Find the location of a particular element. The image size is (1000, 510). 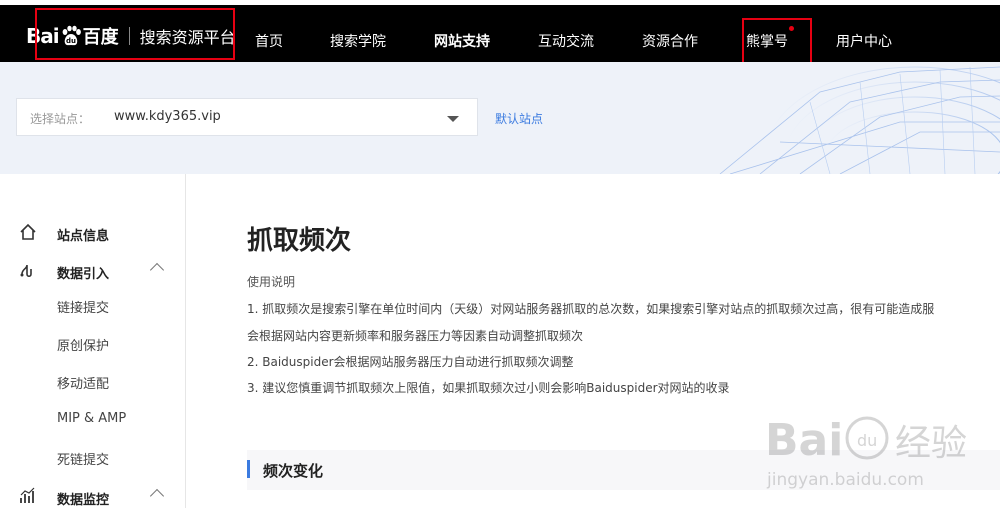

site-select-label: 选择站点： is located at coordinates (60, 119).